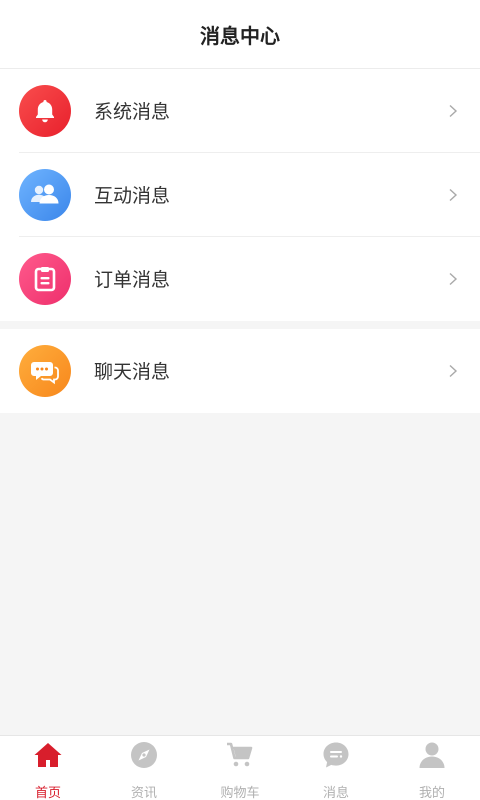  What do you see at coordinates (132, 112) in the screenshot?
I see `item-label: 系统消息` at bounding box center [132, 112].